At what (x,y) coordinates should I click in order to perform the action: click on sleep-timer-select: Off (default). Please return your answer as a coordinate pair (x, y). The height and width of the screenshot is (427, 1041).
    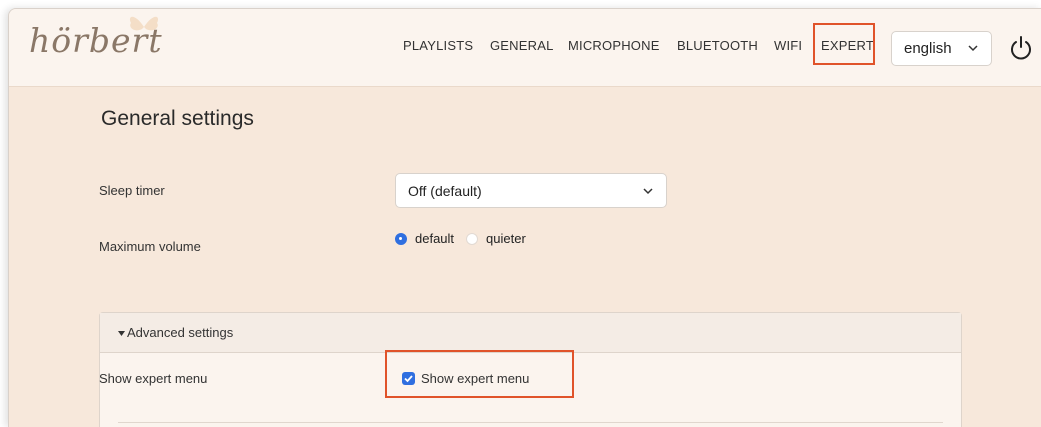
    Looking at the image, I should click on (531, 190).